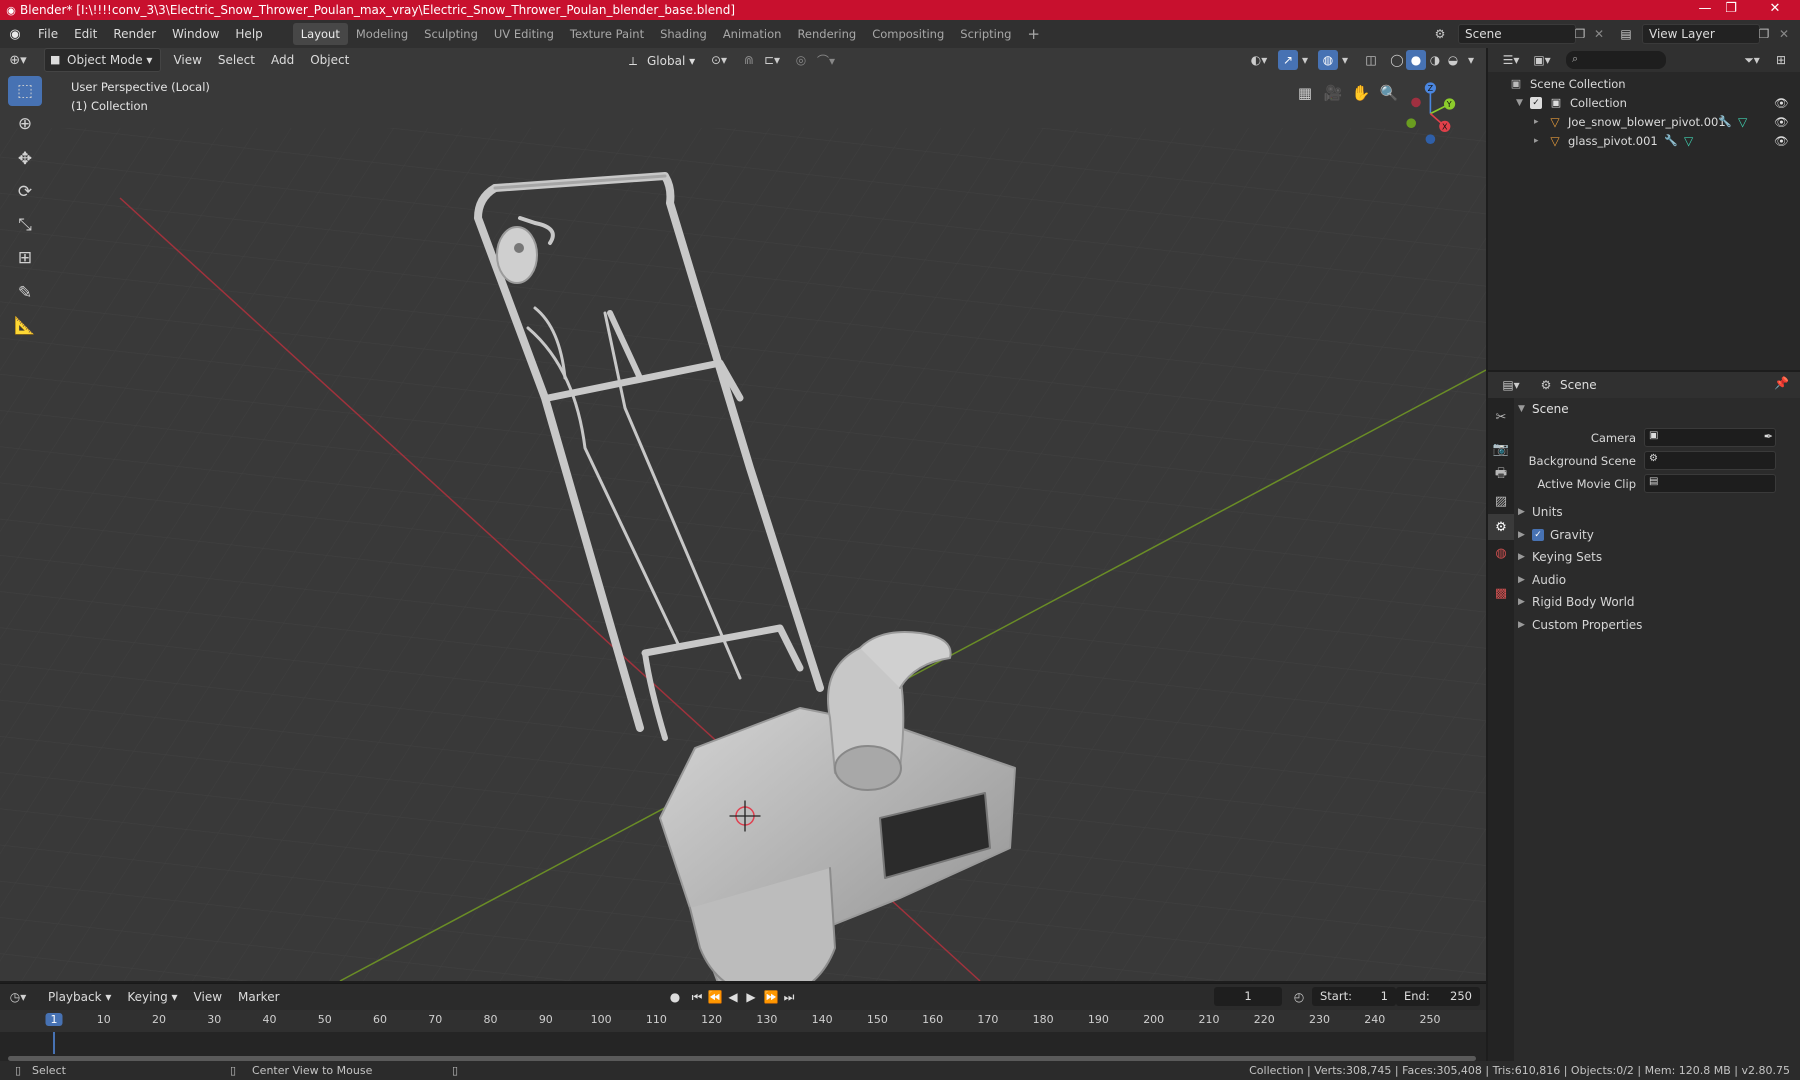 The image size is (1800, 1080). Describe the element at coordinates (1644, 83) in the screenshot. I see `outliner-scene-collection-row: ▣ Scene Collection` at that location.